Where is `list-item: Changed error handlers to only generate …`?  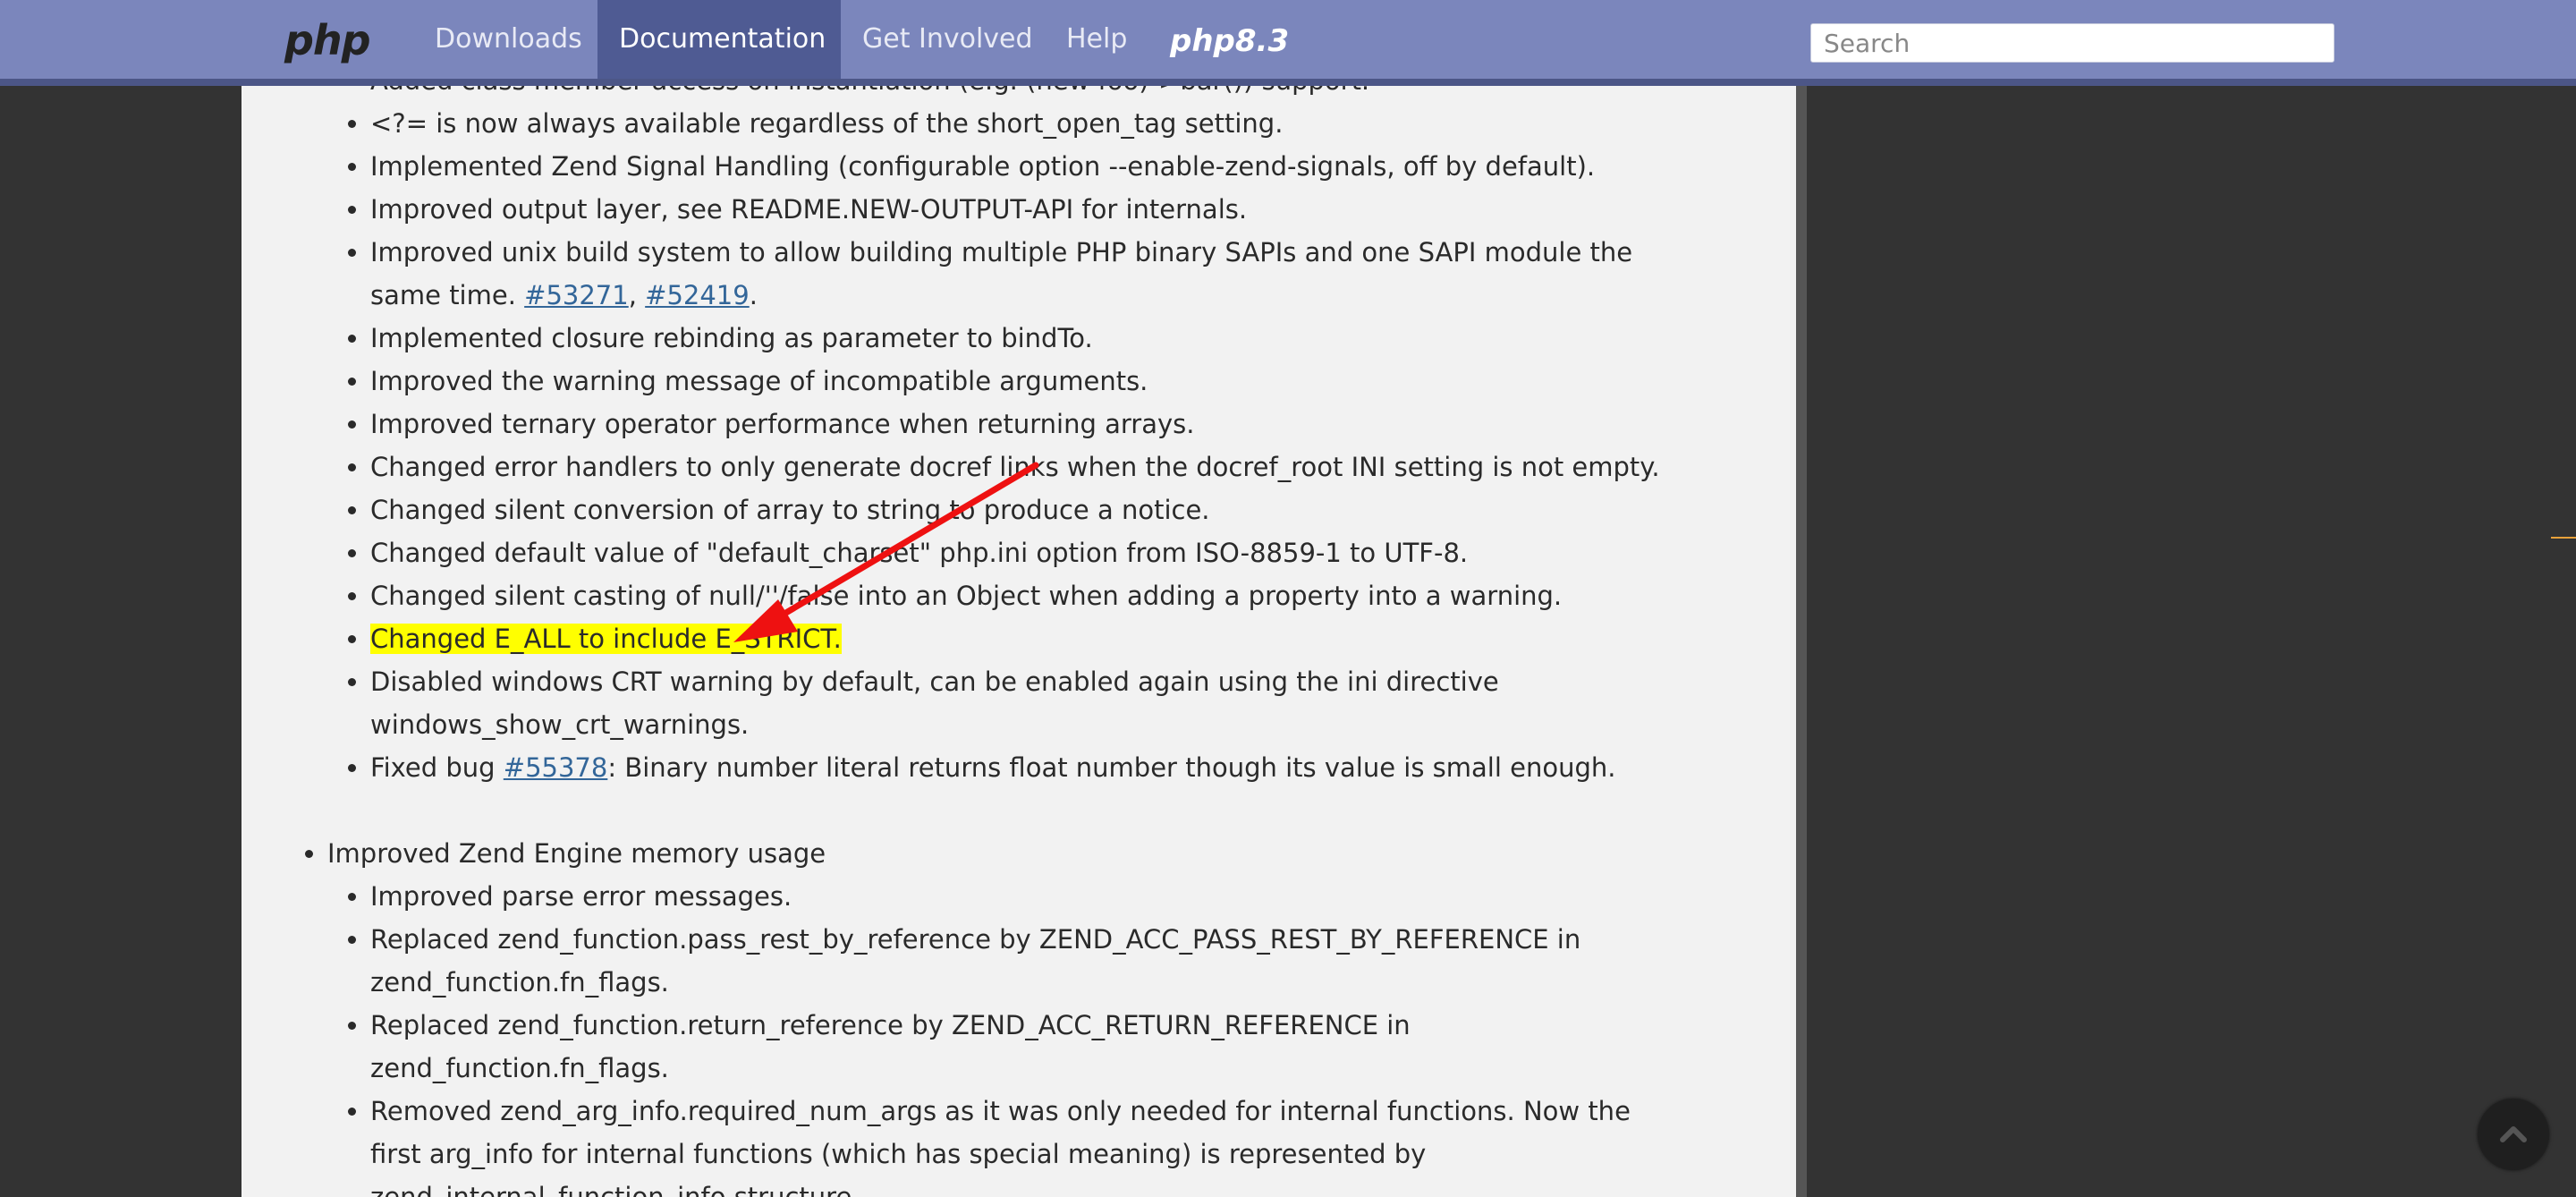 list-item: Changed error handlers to only generate … is located at coordinates (1056, 467).